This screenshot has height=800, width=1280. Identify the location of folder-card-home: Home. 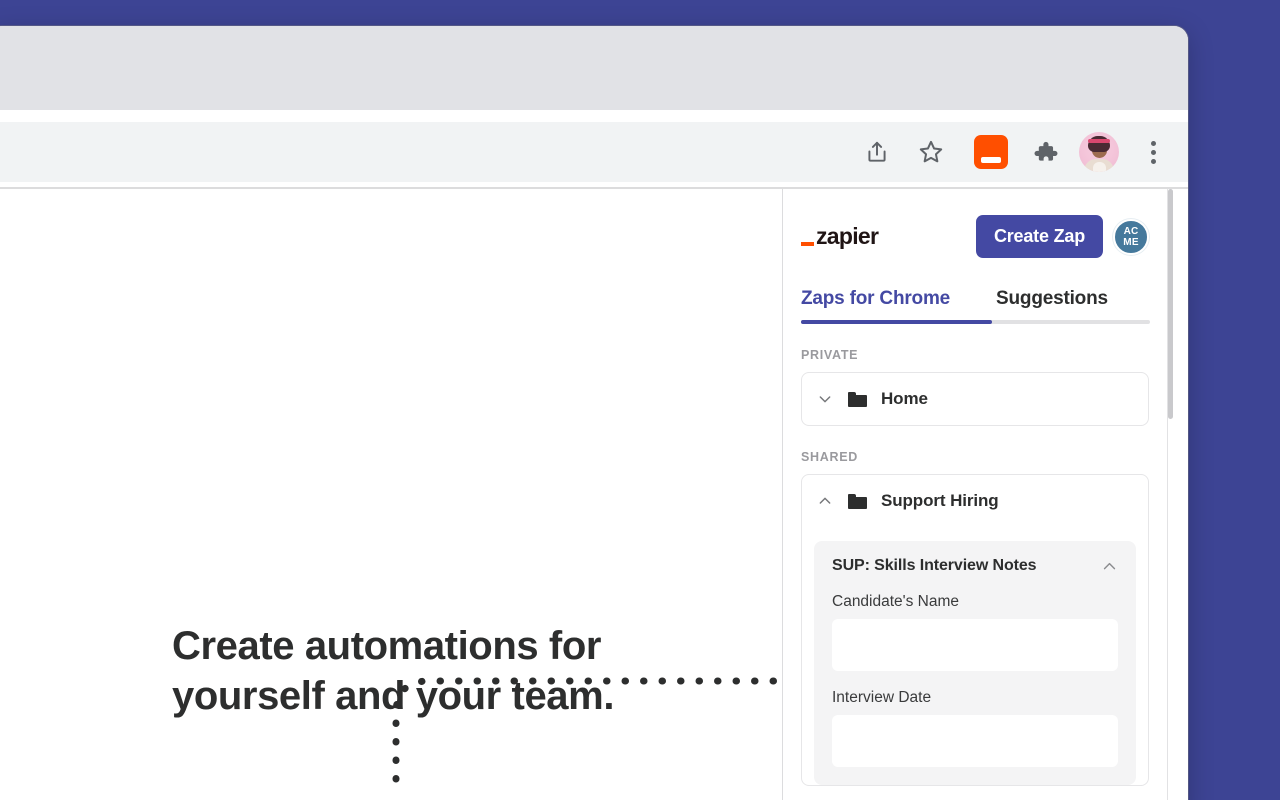
(975, 399).